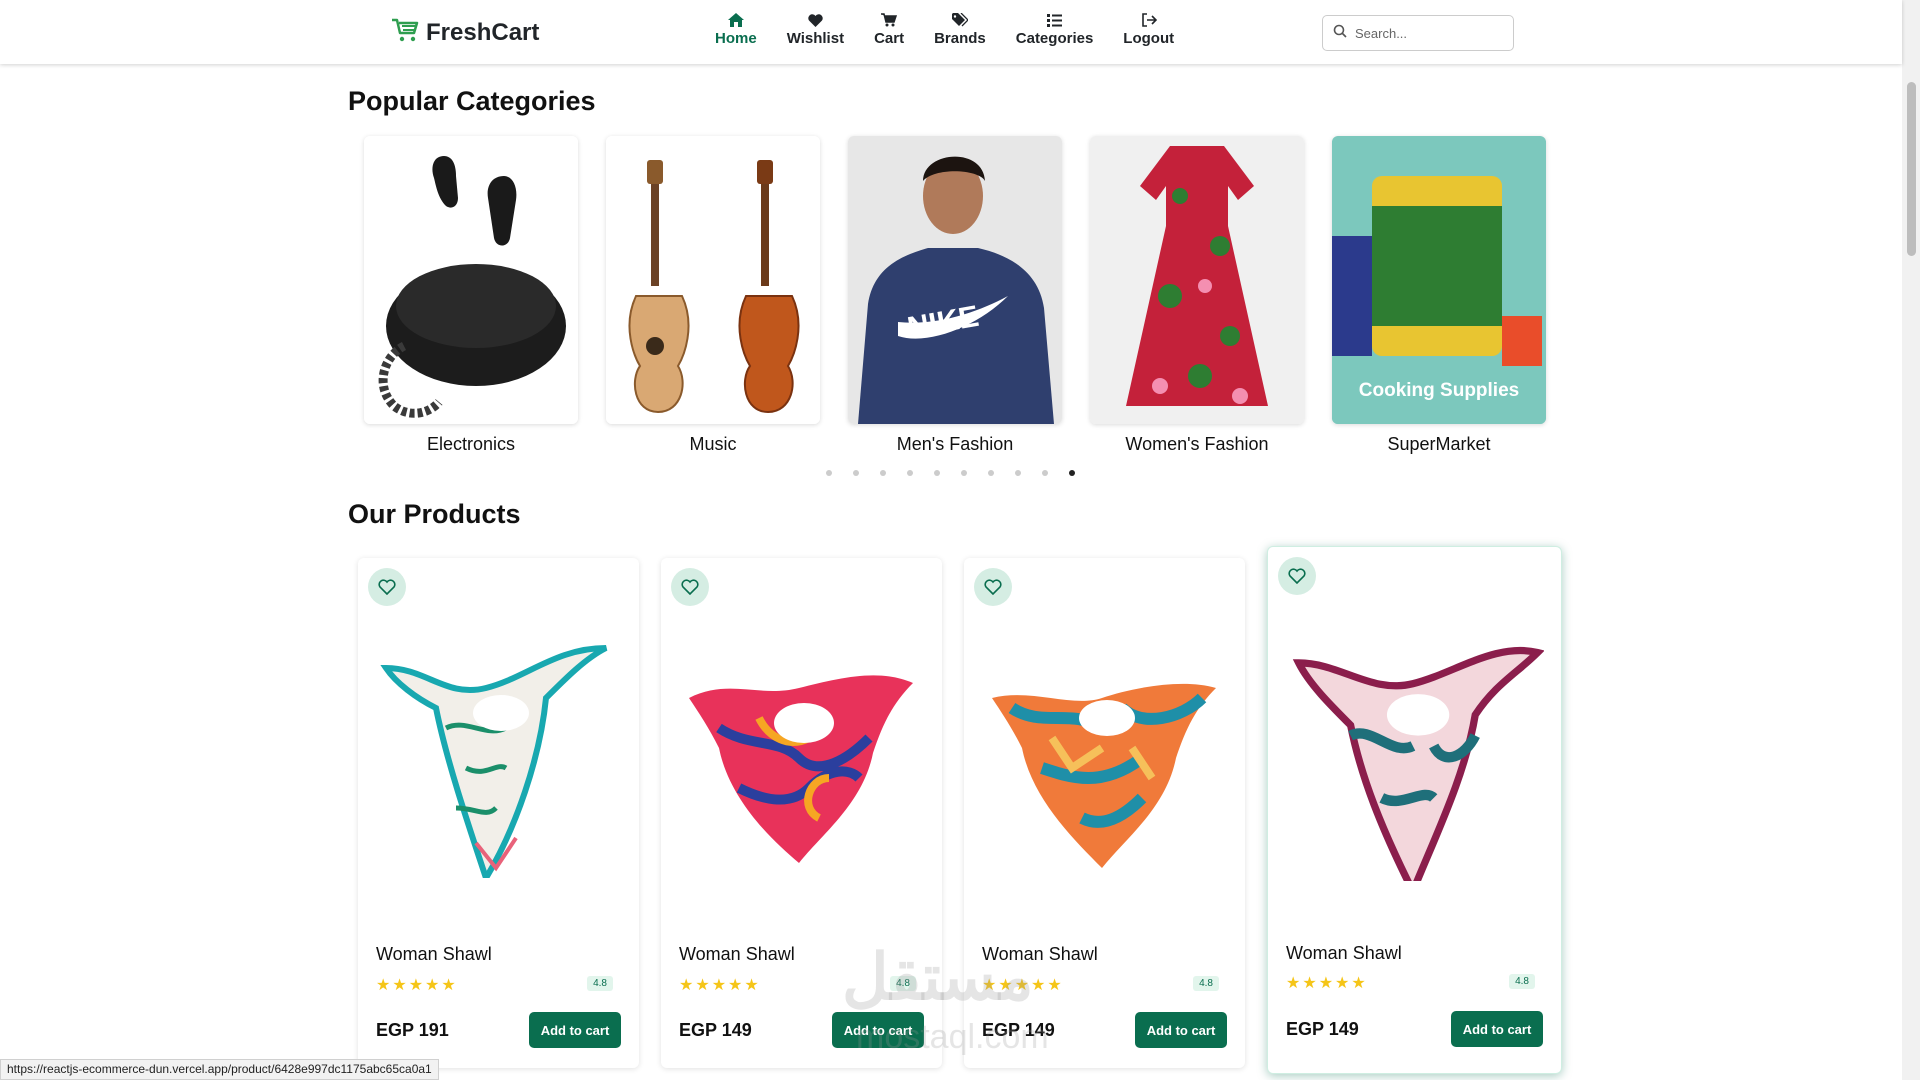  I want to click on watermark-url: mostaql.com, so click(952, 1037).